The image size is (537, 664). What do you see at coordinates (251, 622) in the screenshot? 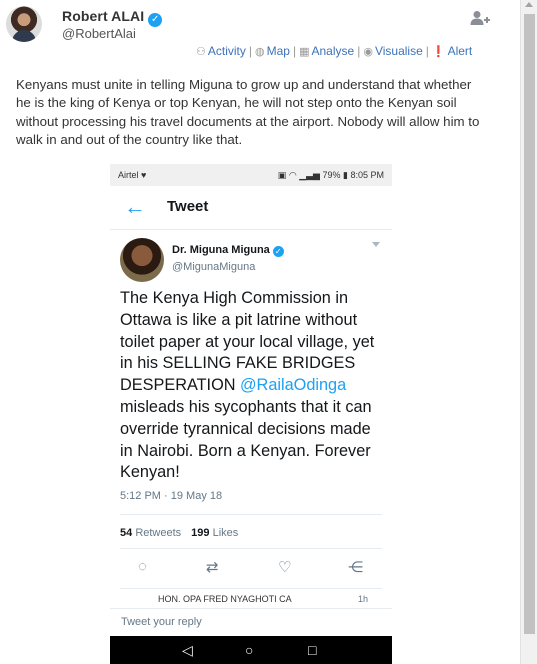
I see `reply-bar: Tweet your reply` at bounding box center [251, 622].